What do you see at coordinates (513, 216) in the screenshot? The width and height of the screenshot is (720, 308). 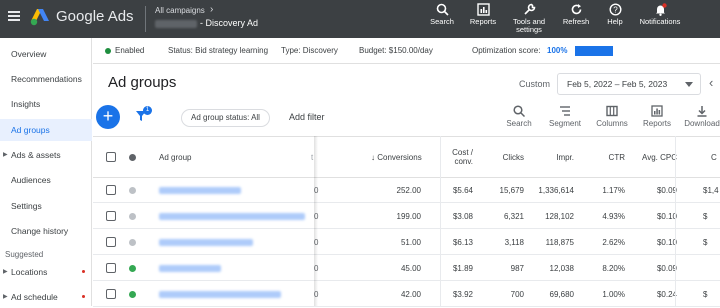 I see `clicks-cell: 6,321` at bounding box center [513, 216].